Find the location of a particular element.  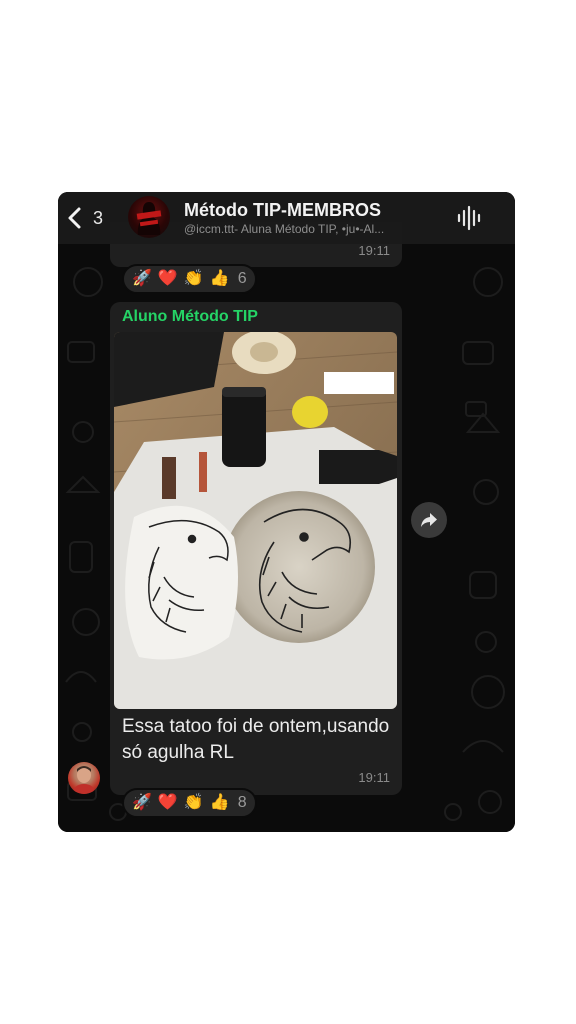

sender-photo-image is located at coordinates (84, 780).